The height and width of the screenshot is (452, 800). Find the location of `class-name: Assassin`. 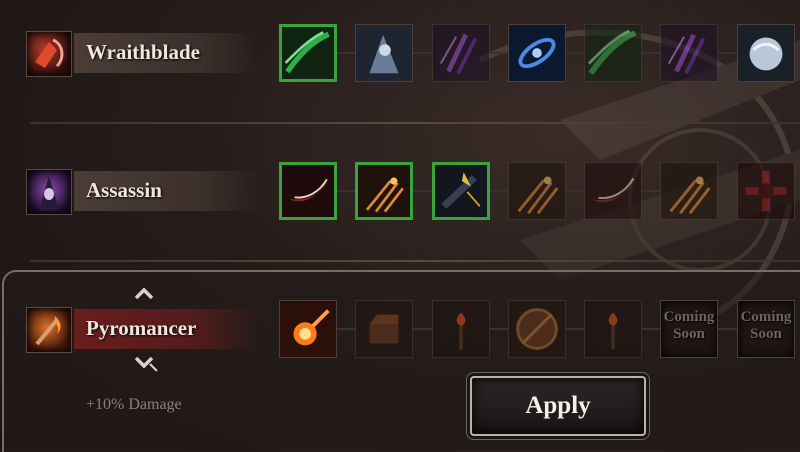

class-name: Assassin is located at coordinates (124, 190).